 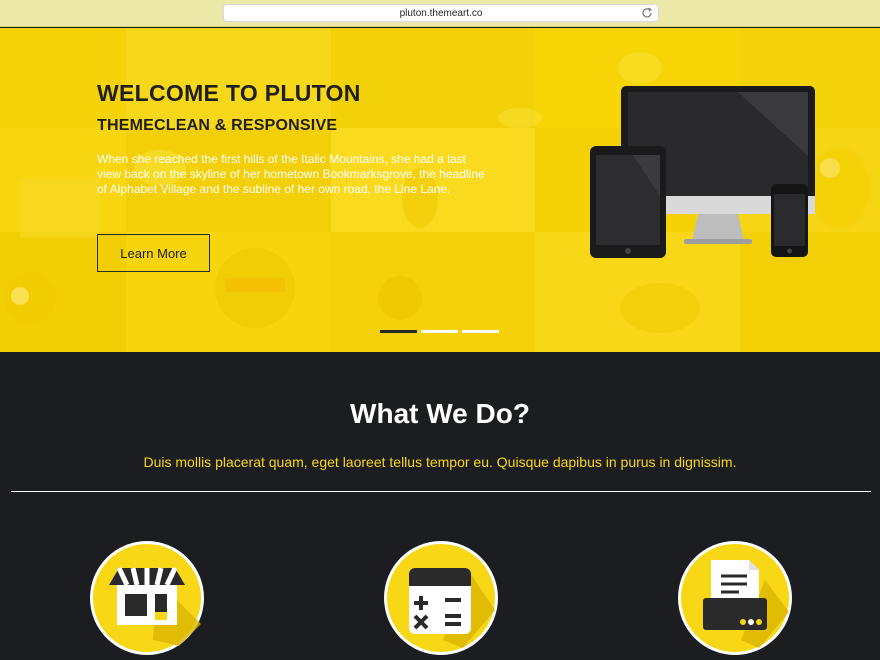 I want to click on printer-icon, so click(x=735, y=598).